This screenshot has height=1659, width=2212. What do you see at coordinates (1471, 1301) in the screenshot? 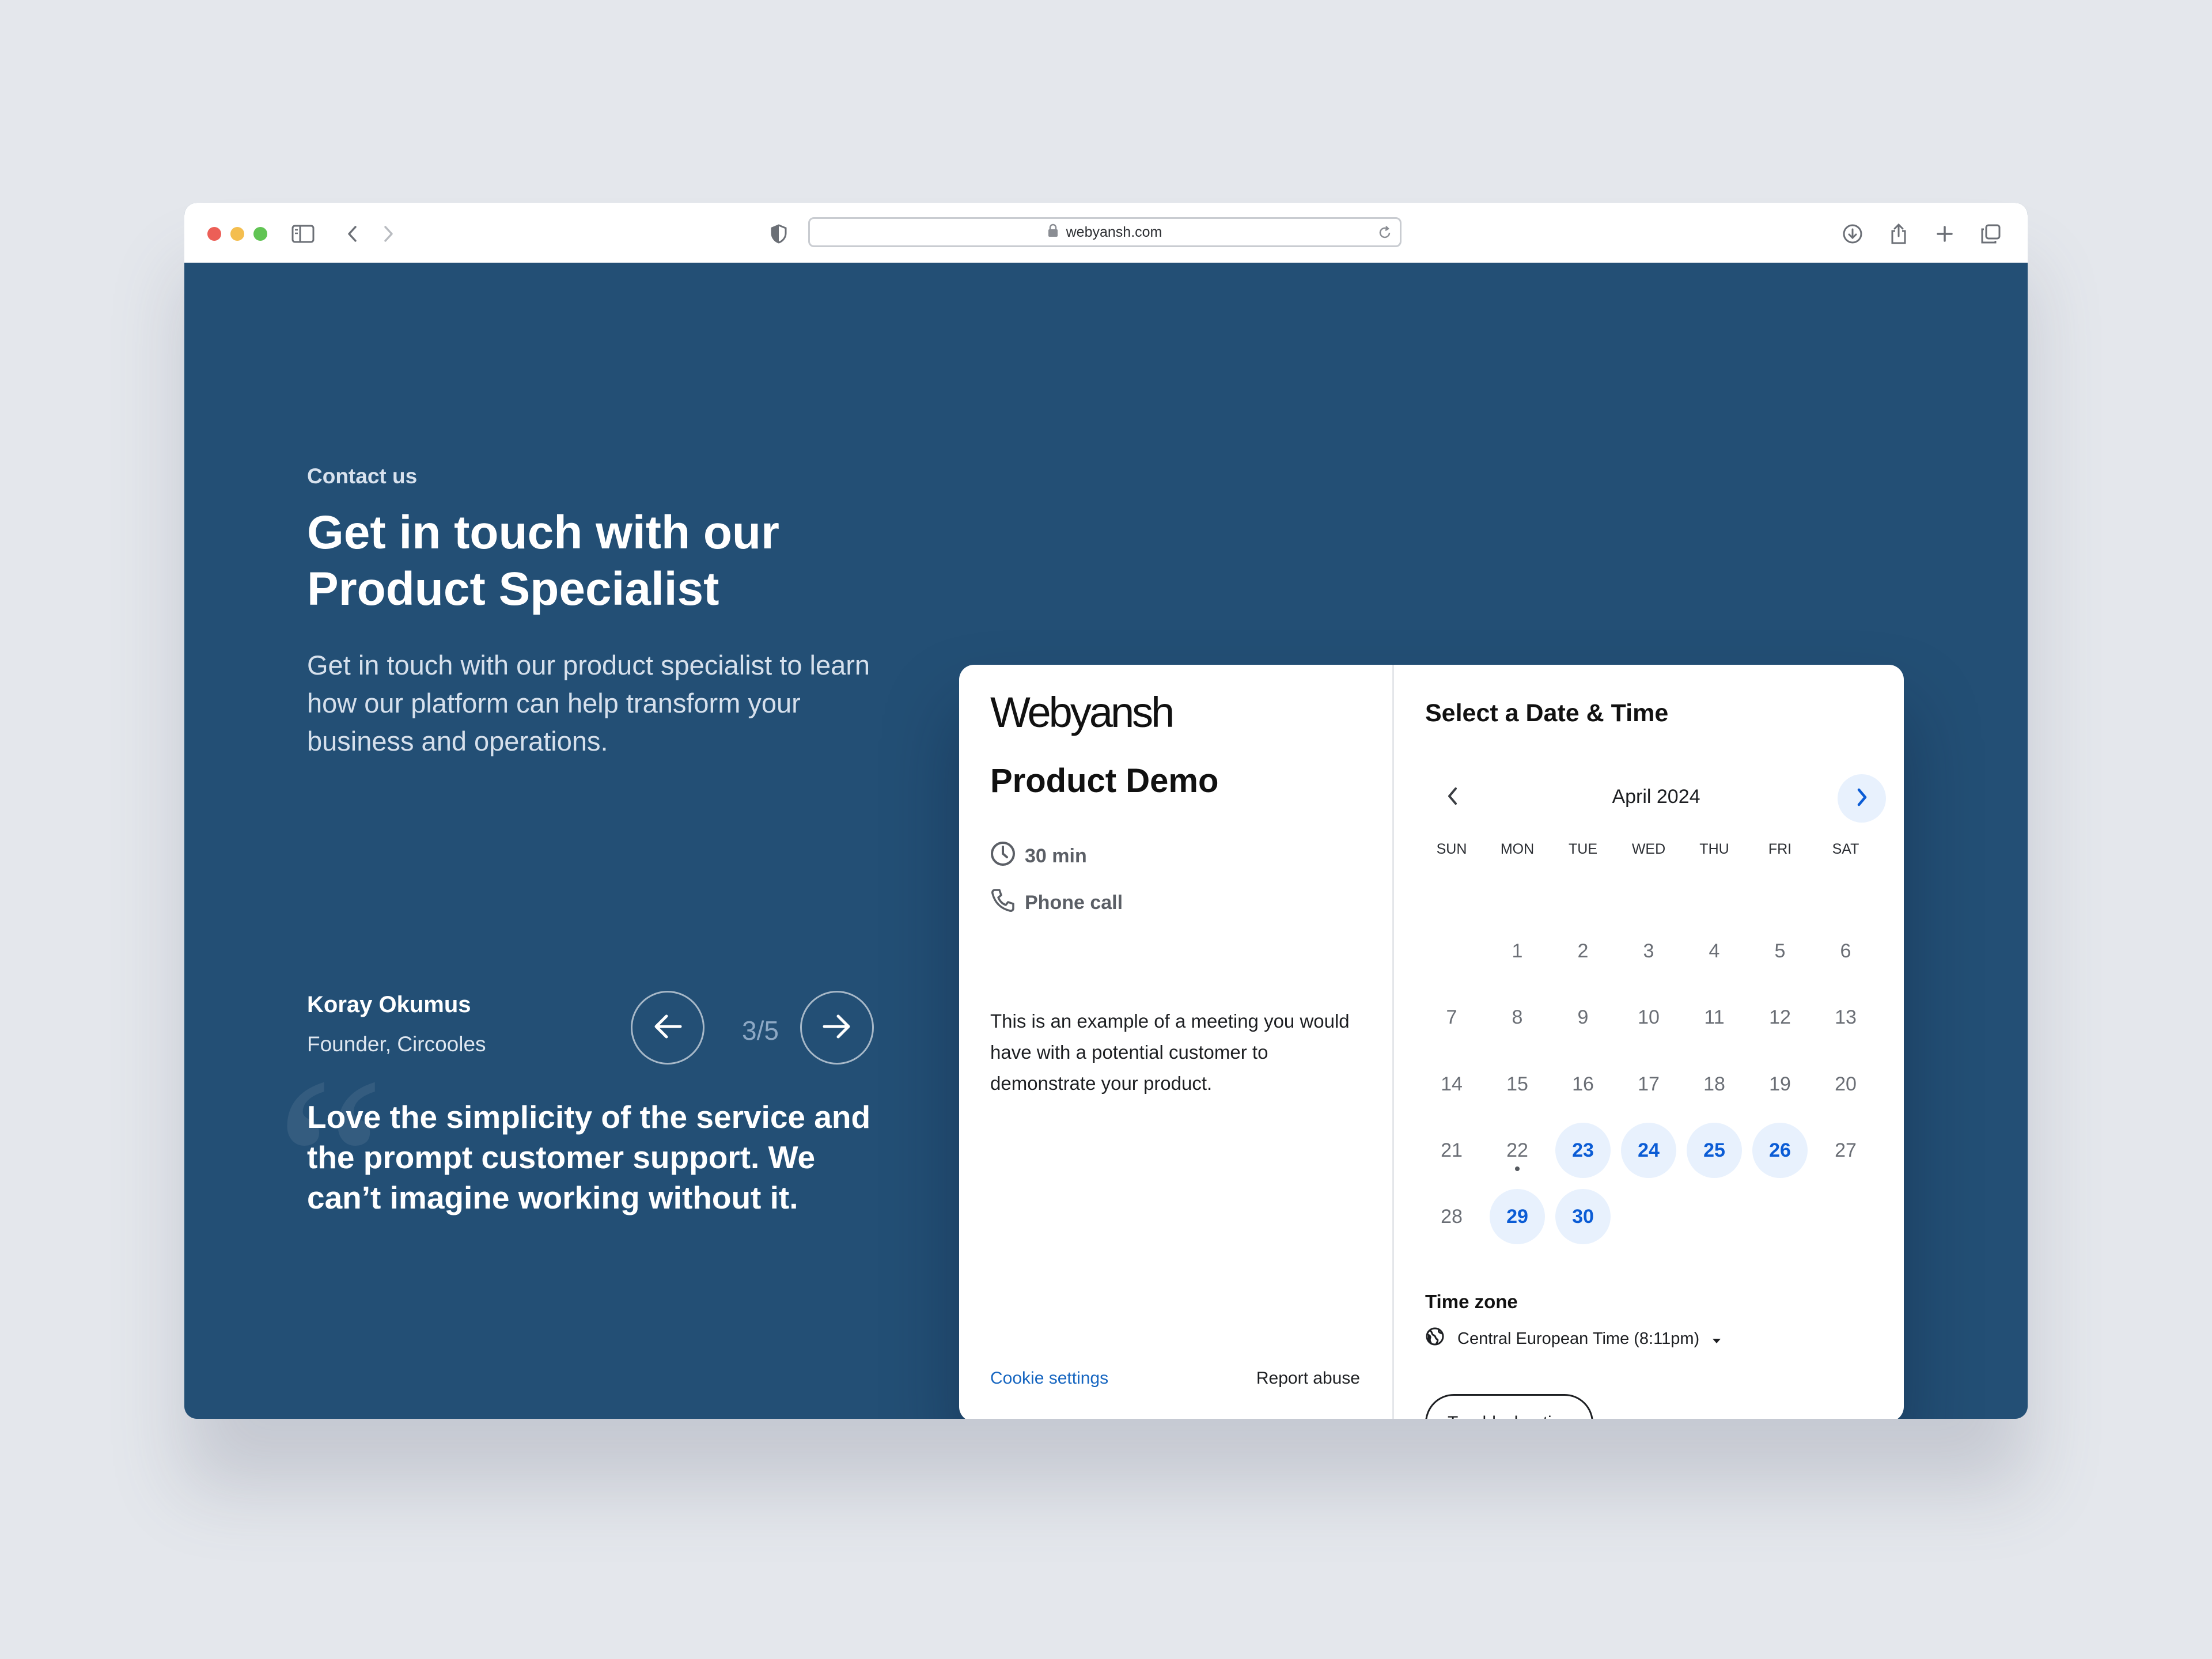
I see `timezone-label: Time zone` at bounding box center [1471, 1301].